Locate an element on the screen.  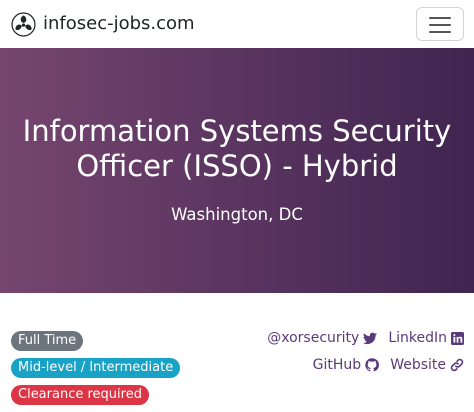
website-link: Website is located at coordinates (427, 365).